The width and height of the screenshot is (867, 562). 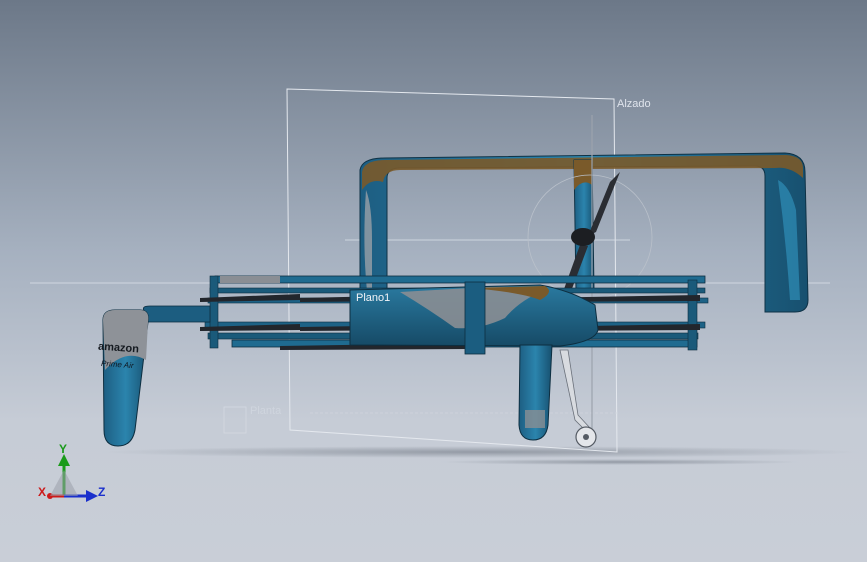 What do you see at coordinates (373, 298) in the screenshot?
I see `plane-label-plano1: Plano1` at bounding box center [373, 298].